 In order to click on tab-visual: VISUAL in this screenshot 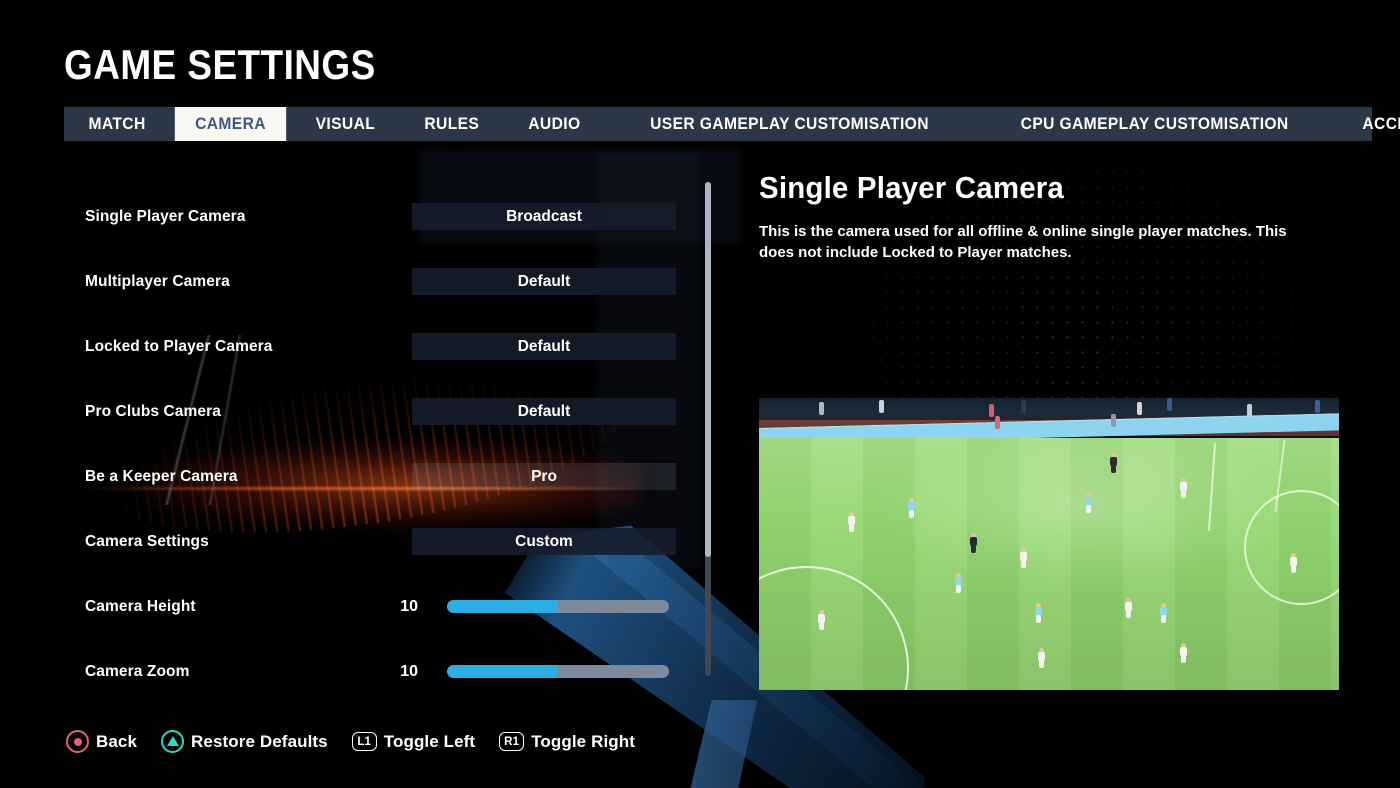, I will do `click(345, 124)`.